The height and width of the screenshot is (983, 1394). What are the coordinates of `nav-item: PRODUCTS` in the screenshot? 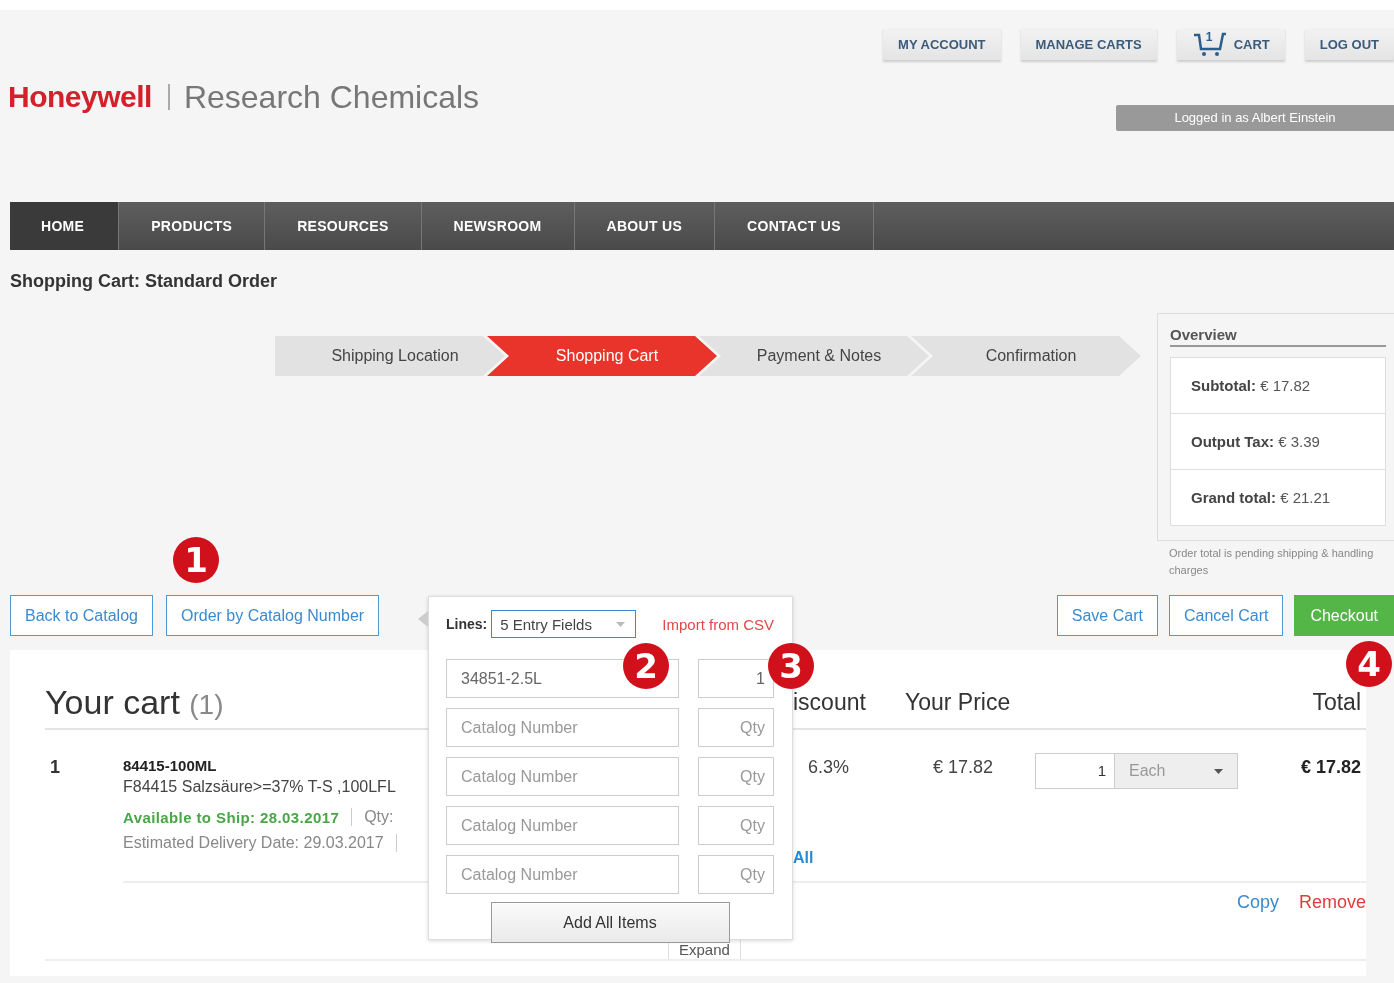 It's located at (192, 226).